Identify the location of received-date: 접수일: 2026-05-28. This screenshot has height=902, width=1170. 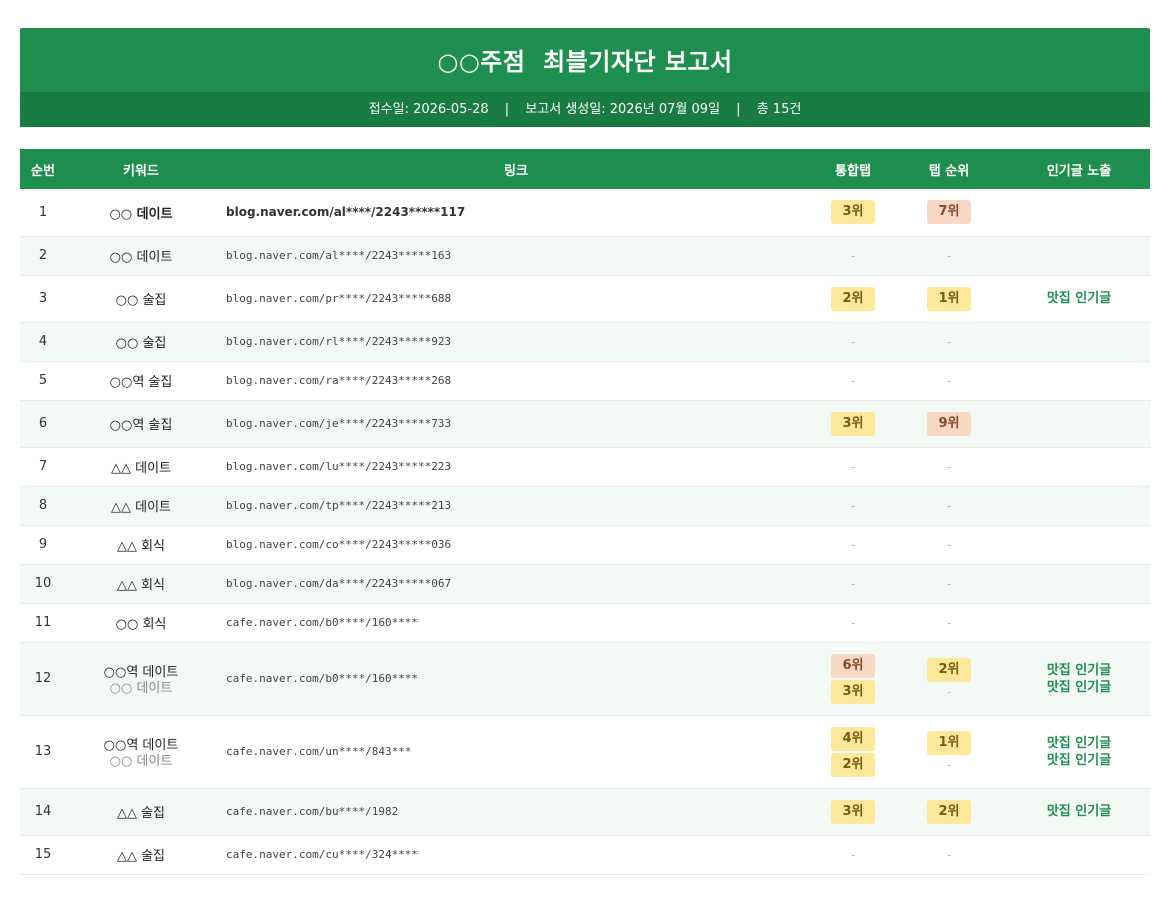
(428, 109).